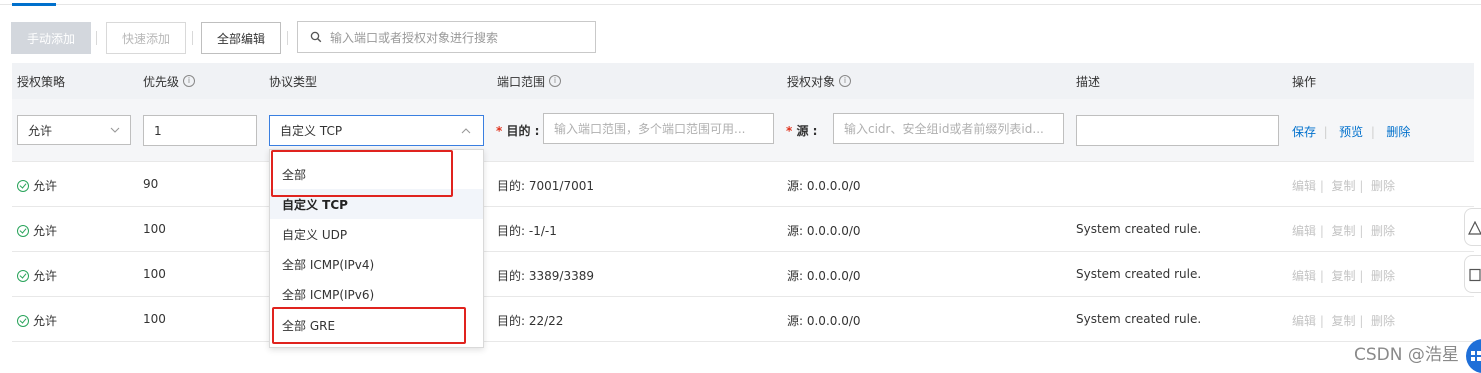 Image resolution: width=1481 pixels, height=373 pixels. What do you see at coordinates (1088, 81) in the screenshot?
I see `column-header-description: 描述` at bounding box center [1088, 81].